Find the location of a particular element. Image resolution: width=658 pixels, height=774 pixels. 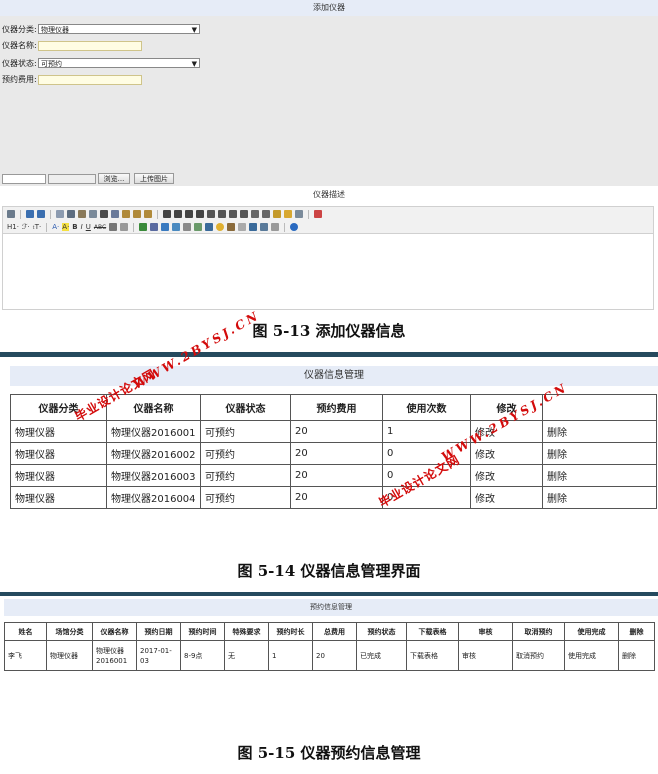

table-cell: 物理仪器2016001 is located at coordinates (114, 655).